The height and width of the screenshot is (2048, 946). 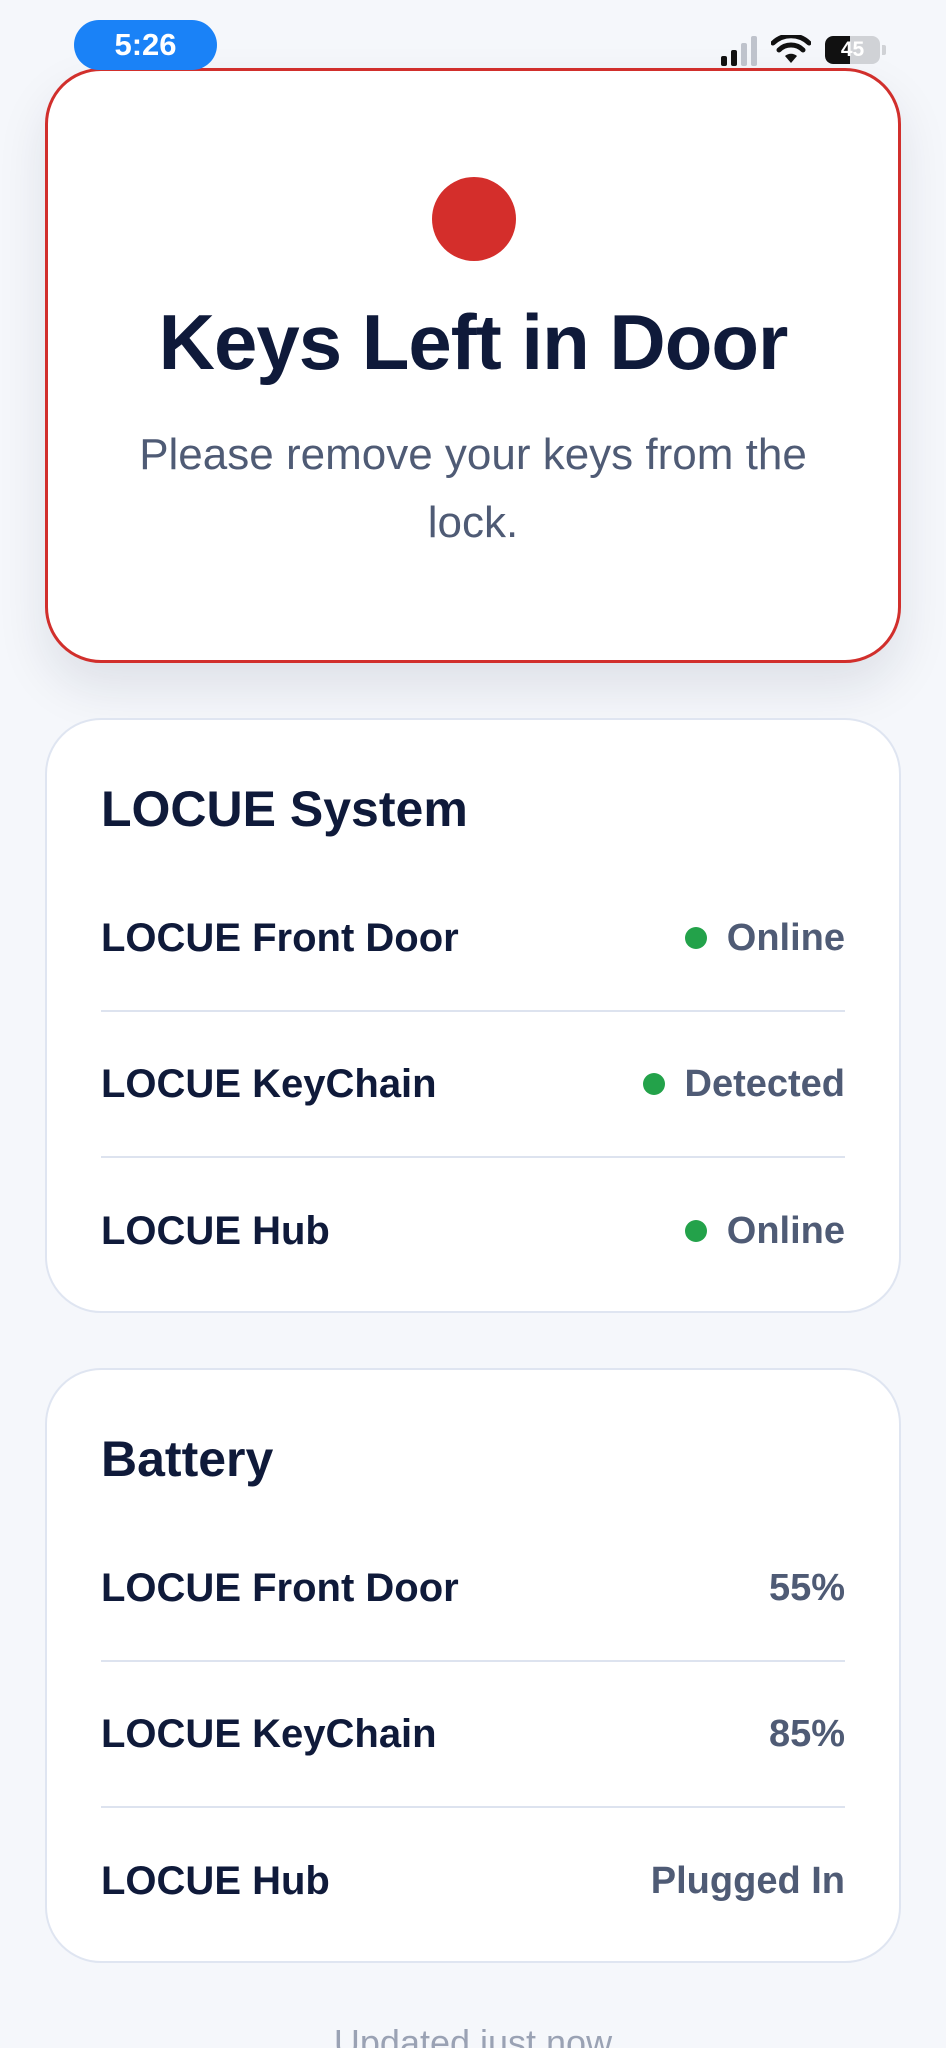 I want to click on battery-card-title: Battery, so click(x=187, y=1459).